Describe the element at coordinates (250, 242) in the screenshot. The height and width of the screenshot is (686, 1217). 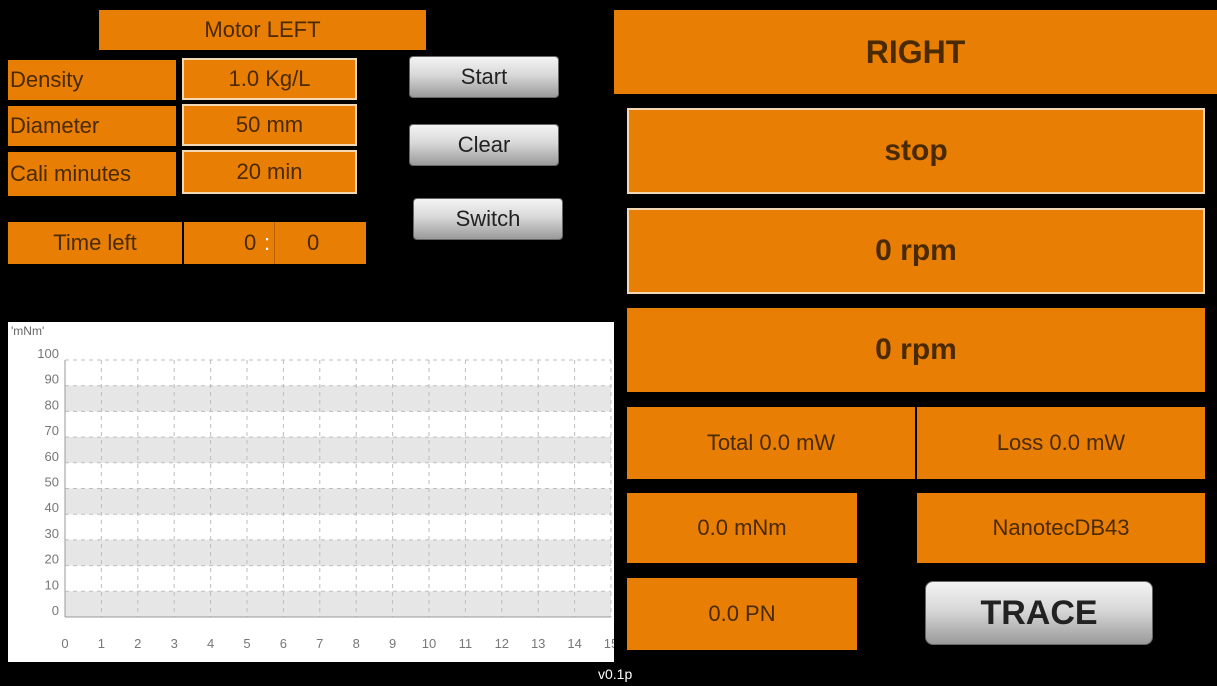
I see `time-left-minutes: 0` at that location.